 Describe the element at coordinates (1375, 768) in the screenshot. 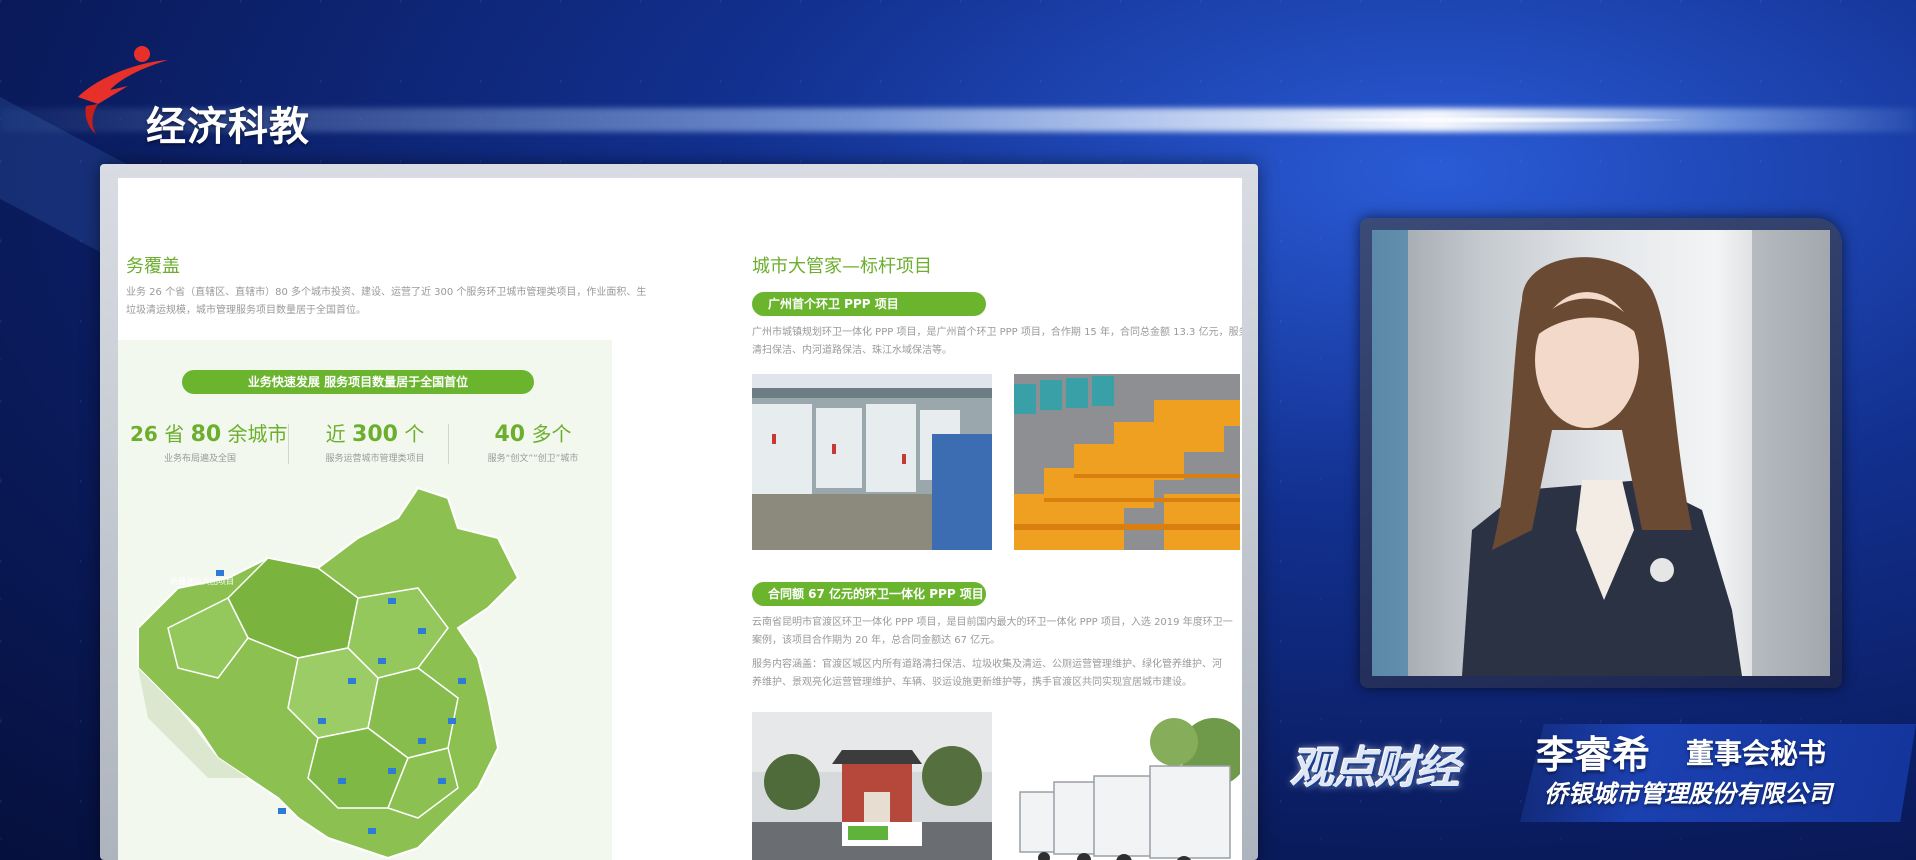

I see `program-logo: 观点财经` at that location.